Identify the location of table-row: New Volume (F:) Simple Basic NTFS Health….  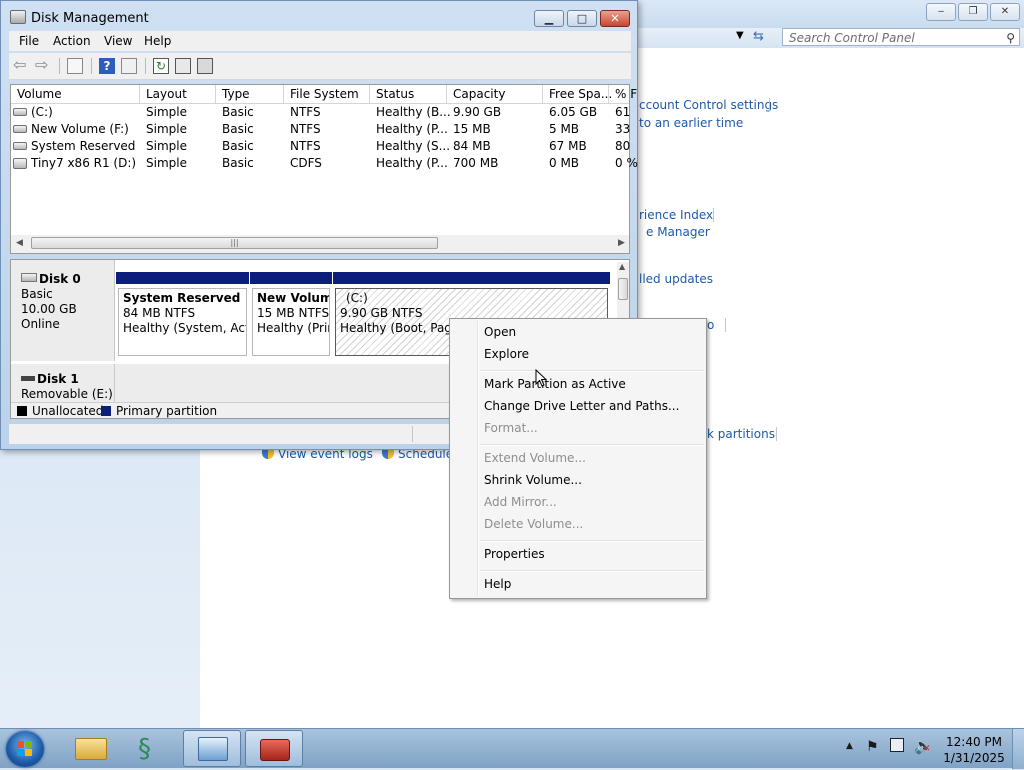
(320, 129).